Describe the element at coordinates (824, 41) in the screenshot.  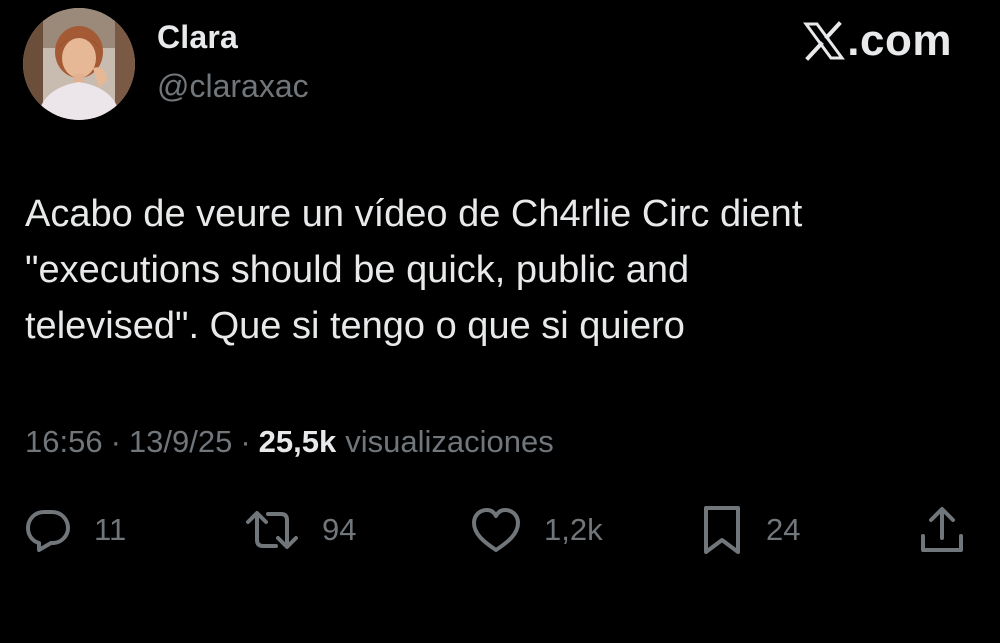
I see `x-logo-icon` at that location.